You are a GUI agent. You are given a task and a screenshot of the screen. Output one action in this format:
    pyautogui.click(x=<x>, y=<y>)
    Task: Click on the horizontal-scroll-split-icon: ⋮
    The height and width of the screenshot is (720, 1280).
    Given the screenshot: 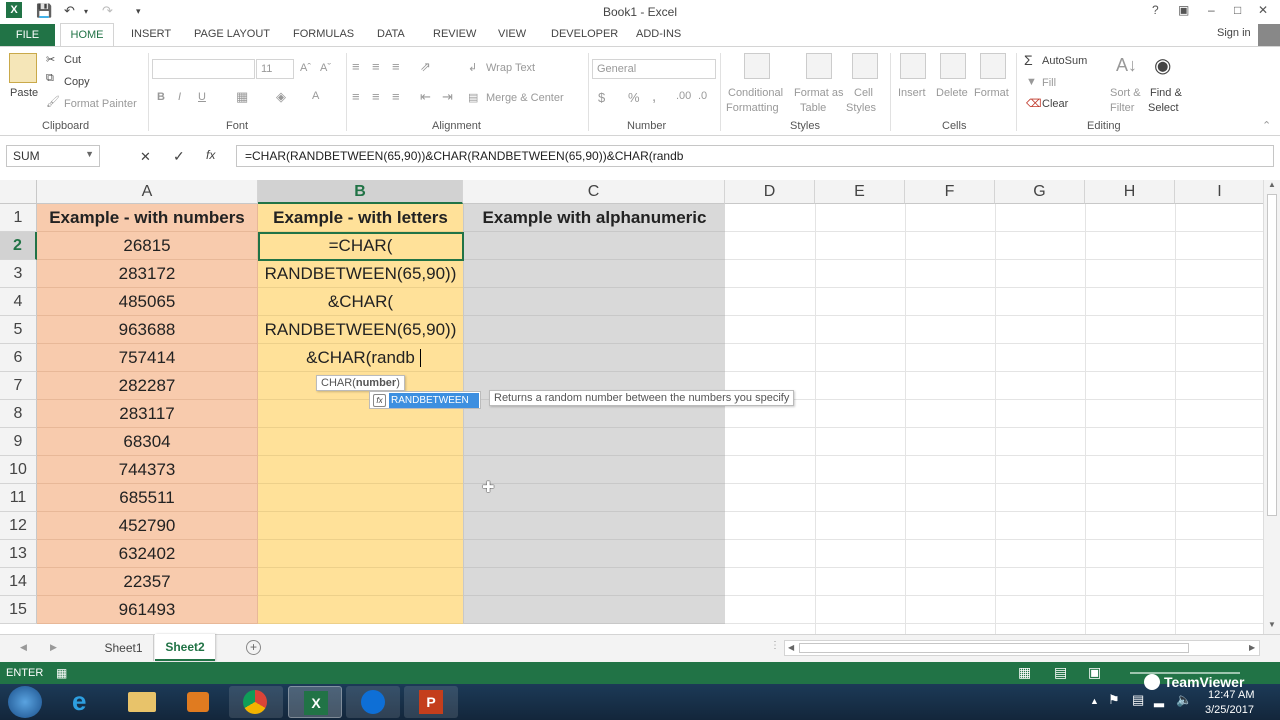 What is the action you would take?
    pyautogui.click(x=775, y=645)
    